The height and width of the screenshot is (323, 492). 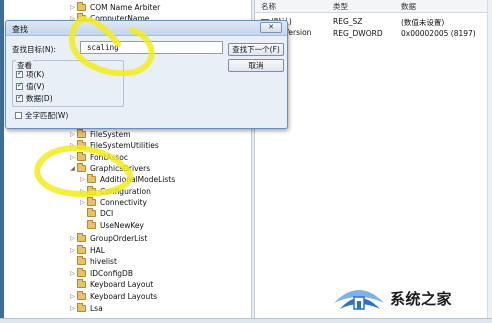 What do you see at coordinates (35, 74) in the screenshot?
I see `keys-label: 项(K)` at bounding box center [35, 74].